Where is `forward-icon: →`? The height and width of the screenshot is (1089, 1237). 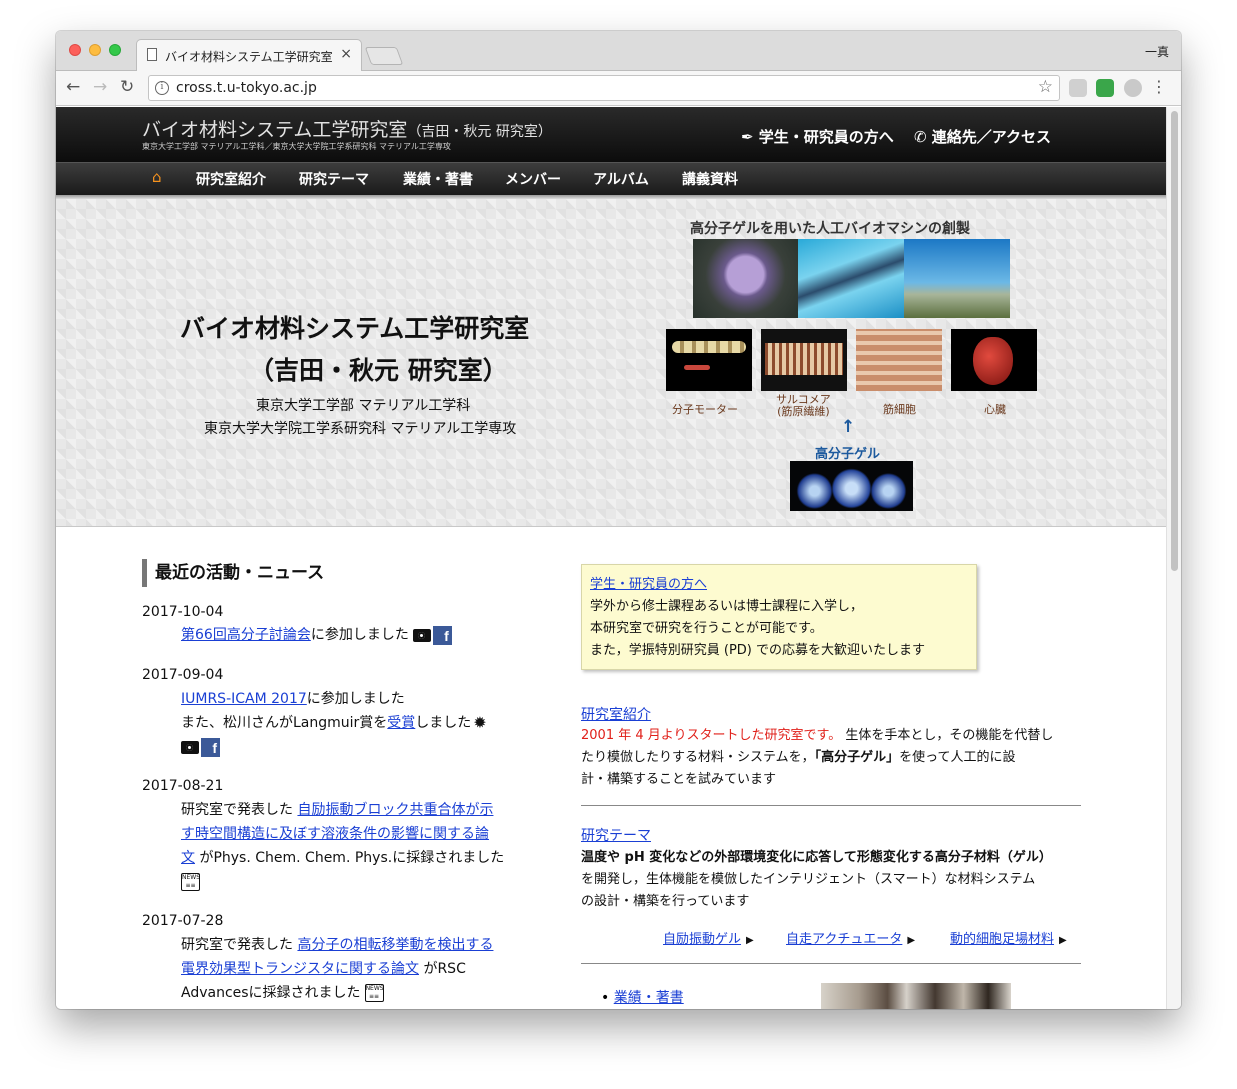 forward-icon: → is located at coordinates (100, 87).